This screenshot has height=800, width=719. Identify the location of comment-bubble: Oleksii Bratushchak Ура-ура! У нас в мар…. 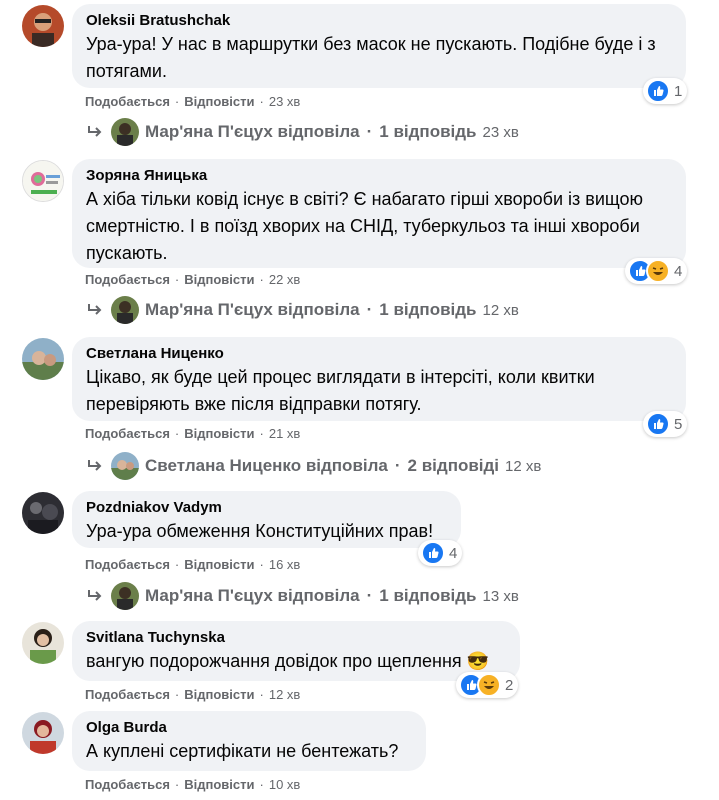
(379, 46).